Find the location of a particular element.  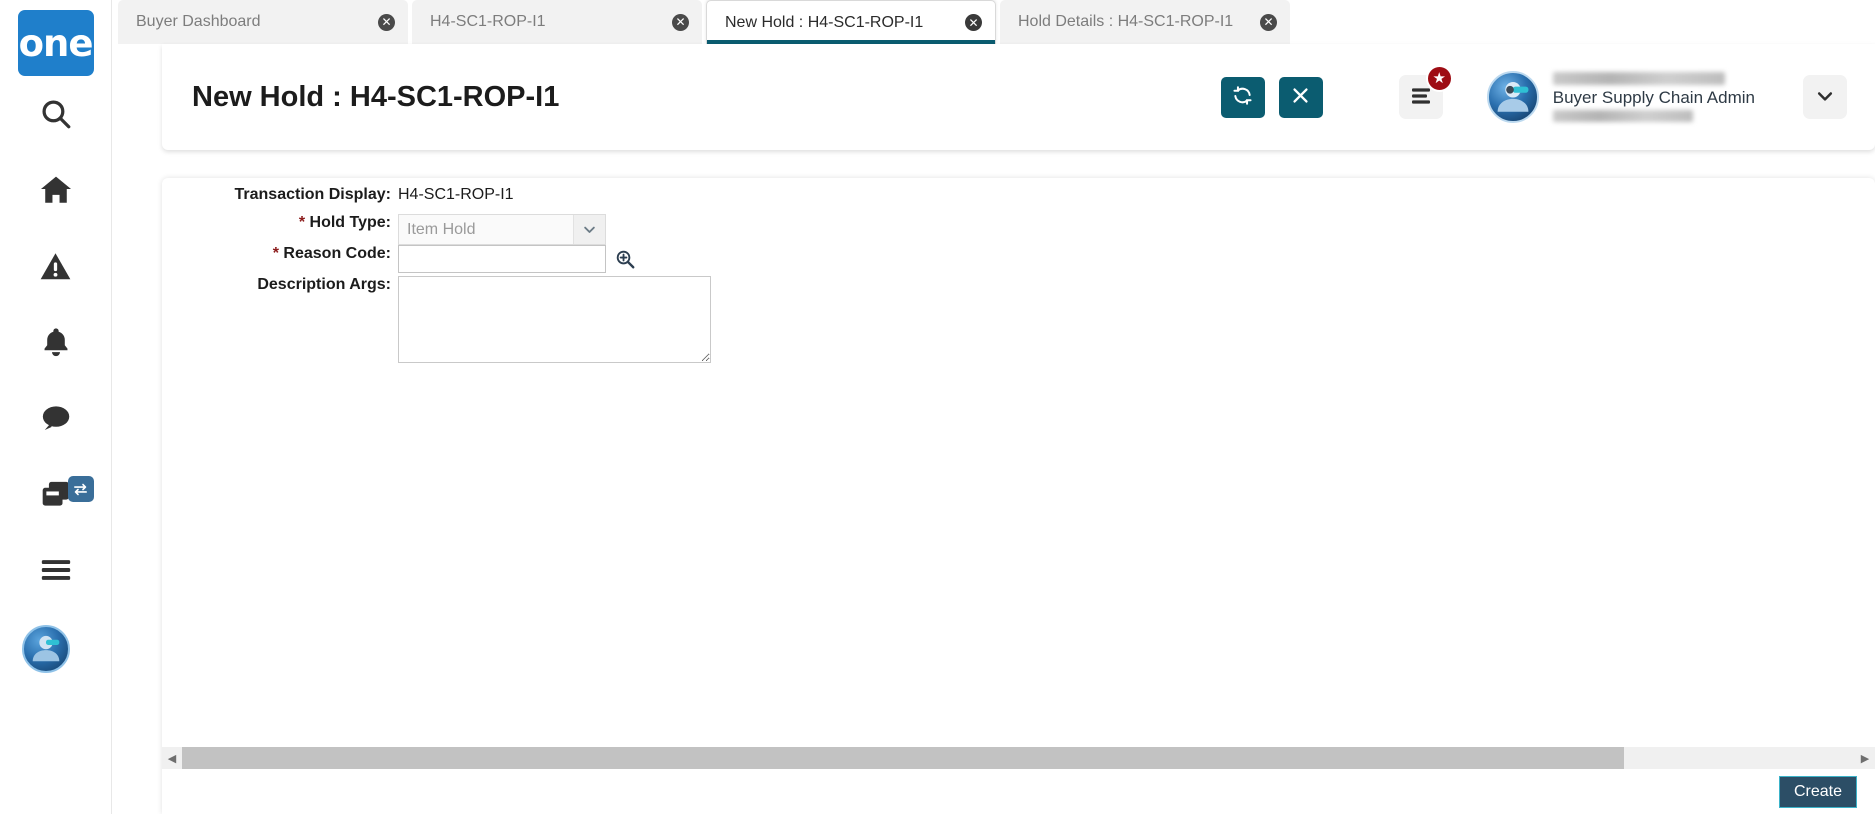

description-args-textarea is located at coordinates (554, 319).